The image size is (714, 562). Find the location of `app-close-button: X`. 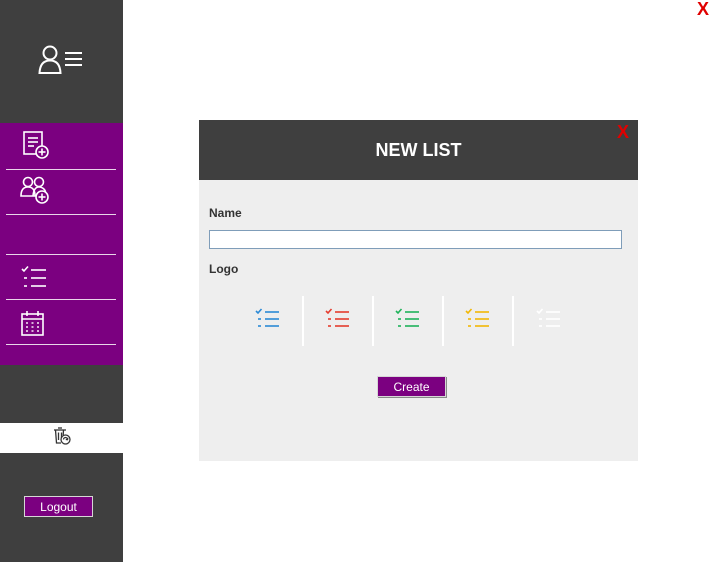

app-close-button: X is located at coordinates (703, 10).